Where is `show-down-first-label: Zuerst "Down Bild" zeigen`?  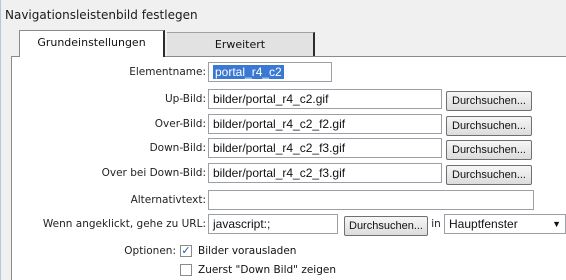 show-down-first-label: Zuerst "Down Bild" zeigen is located at coordinates (267, 270).